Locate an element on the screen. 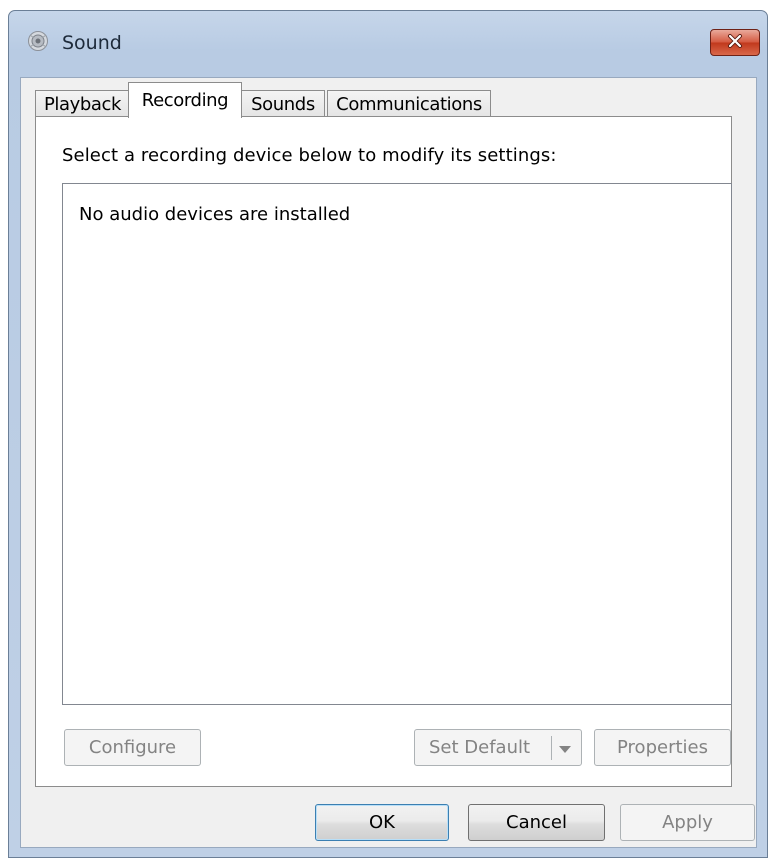 The height and width of the screenshot is (861, 771). title-bar: Sound is located at coordinates (388, 44).